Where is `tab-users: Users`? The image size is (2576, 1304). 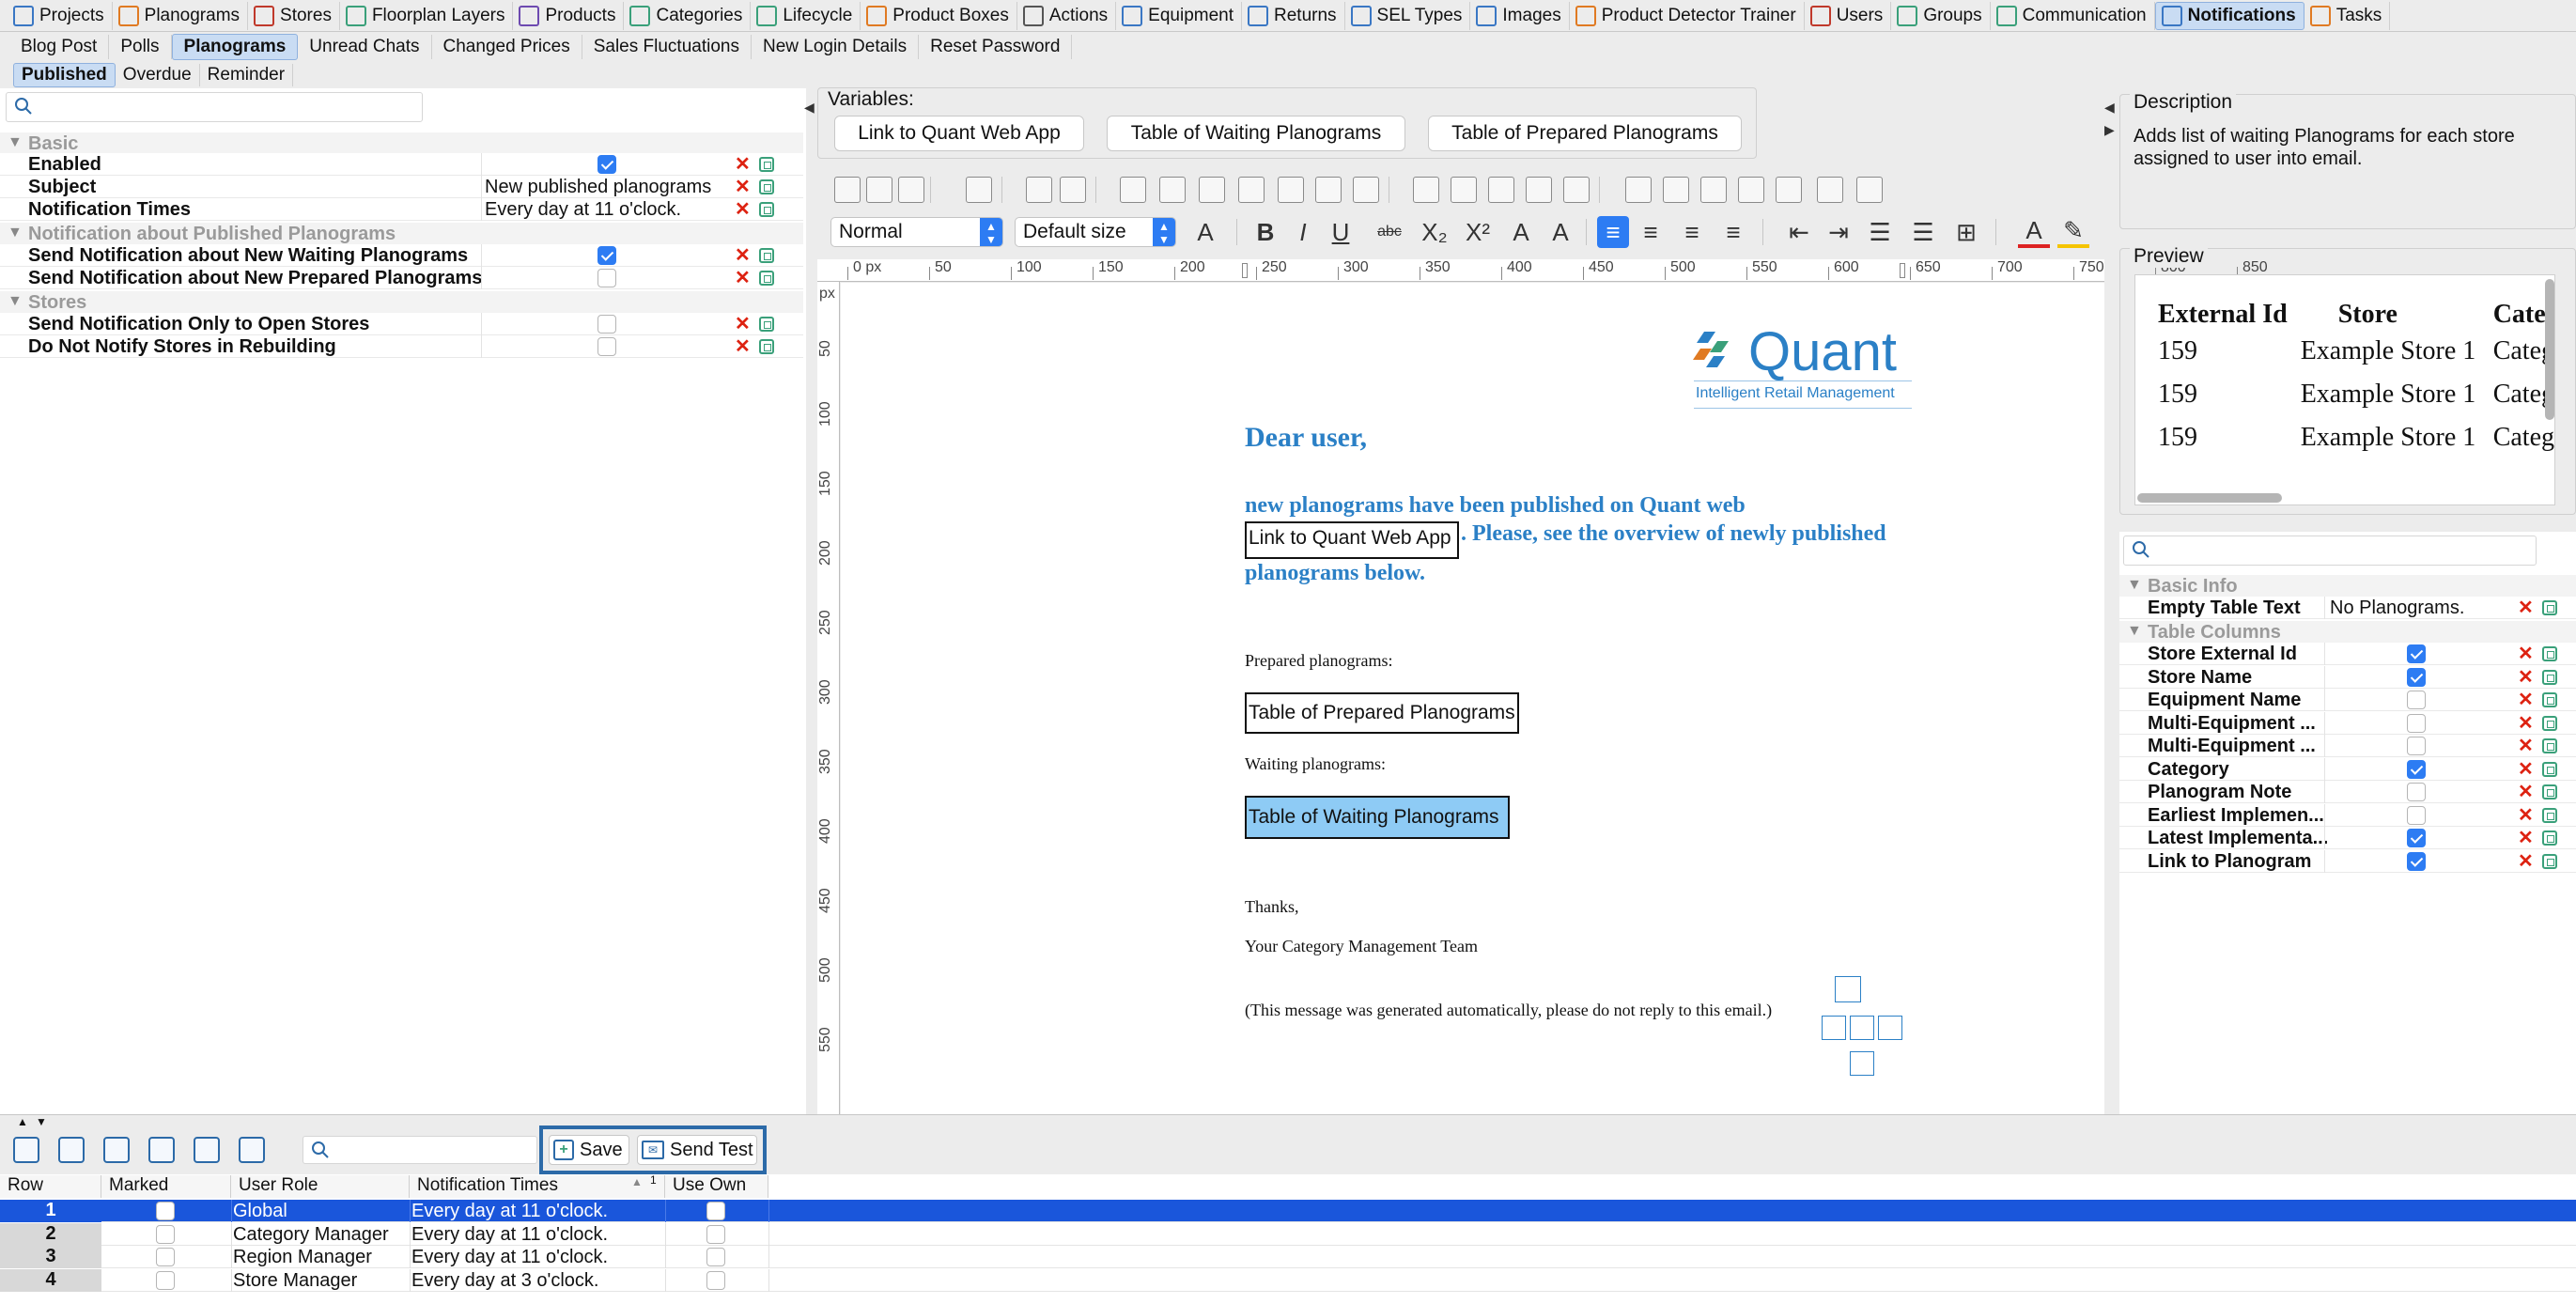
tab-users: Users is located at coordinates (1849, 16).